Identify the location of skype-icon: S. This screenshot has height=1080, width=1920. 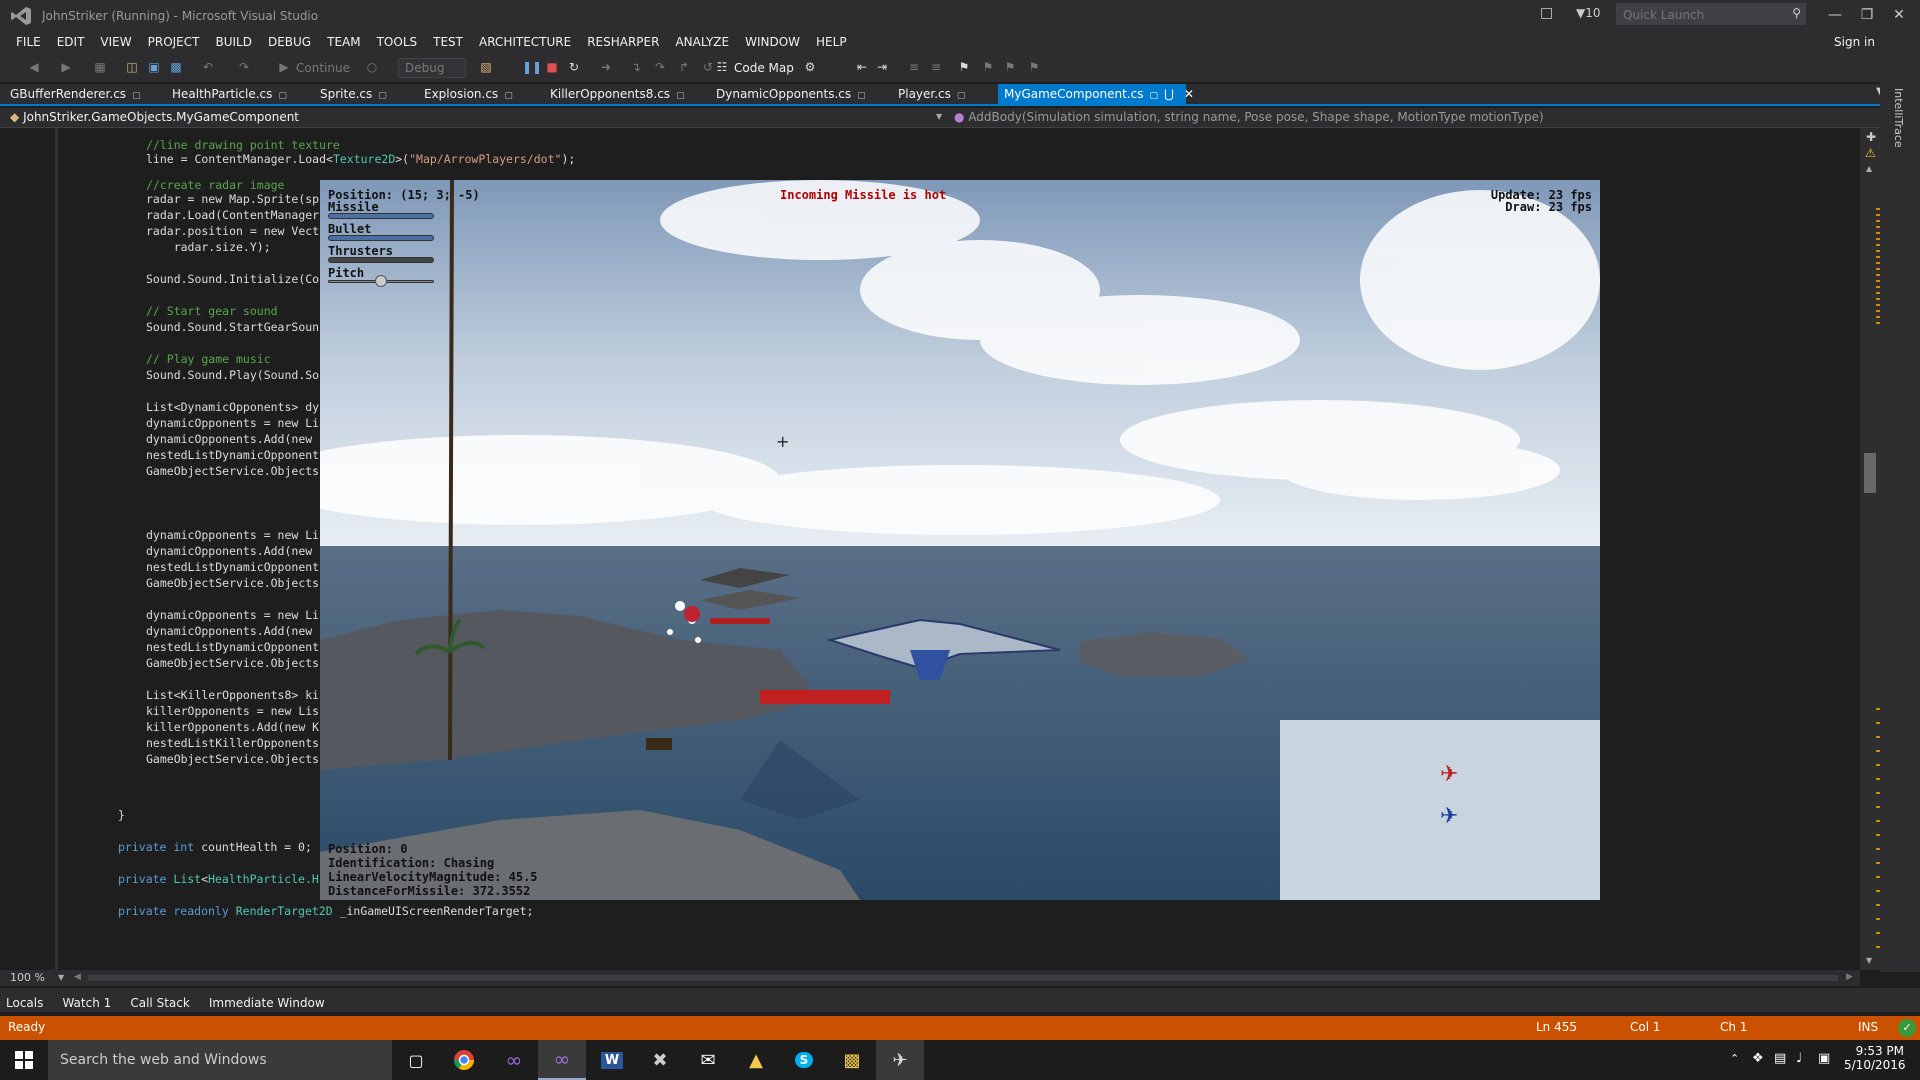
(804, 1060).